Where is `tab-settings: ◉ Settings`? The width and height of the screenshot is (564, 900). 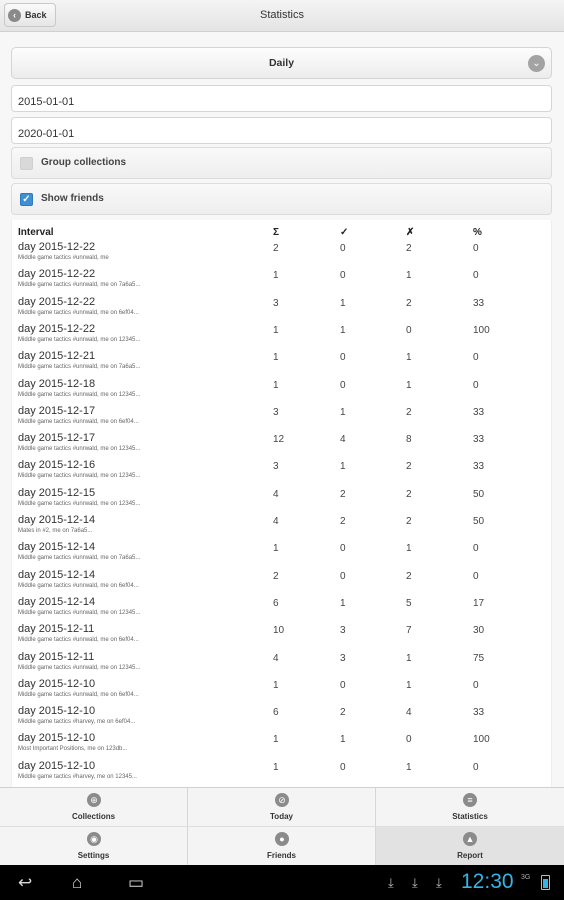 tab-settings: ◉ Settings is located at coordinates (94, 846).